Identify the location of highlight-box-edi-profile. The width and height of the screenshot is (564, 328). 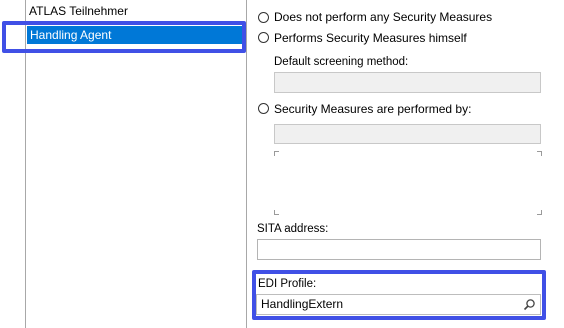
(399, 295).